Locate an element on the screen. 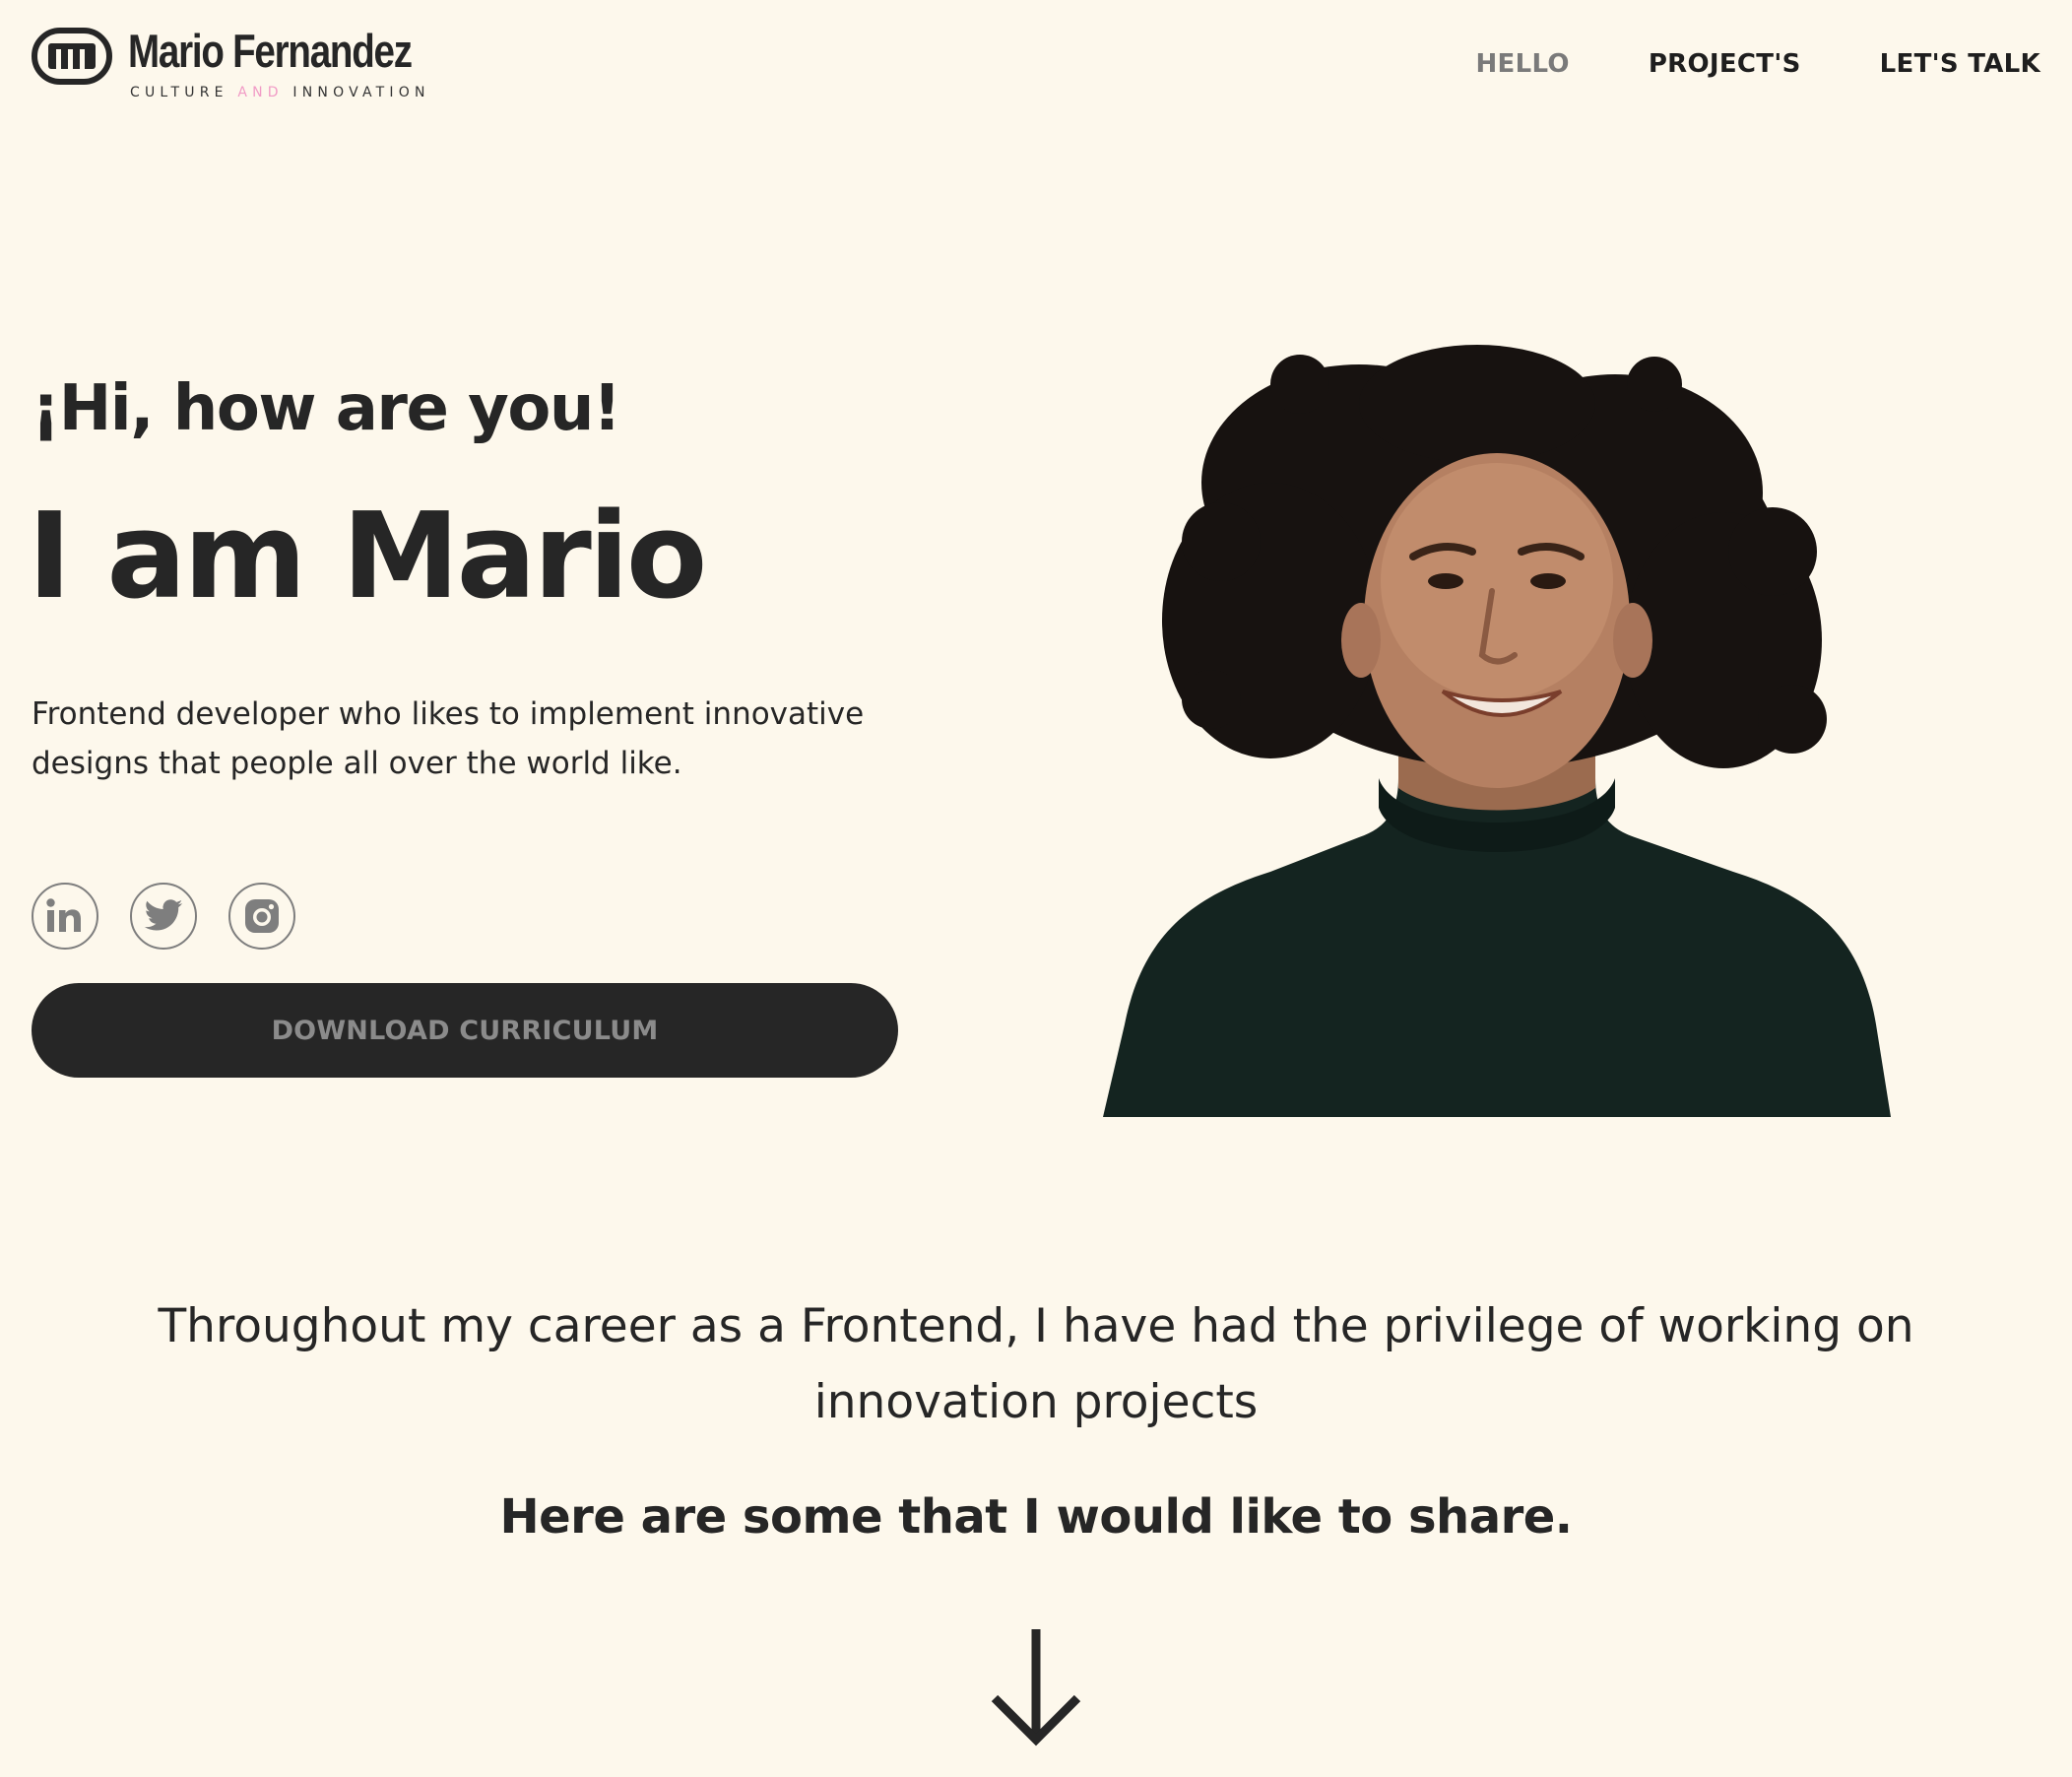 This screenshot has width=2072, height=1777. arrow-down-icon is located at coordinates (1036, 1686).